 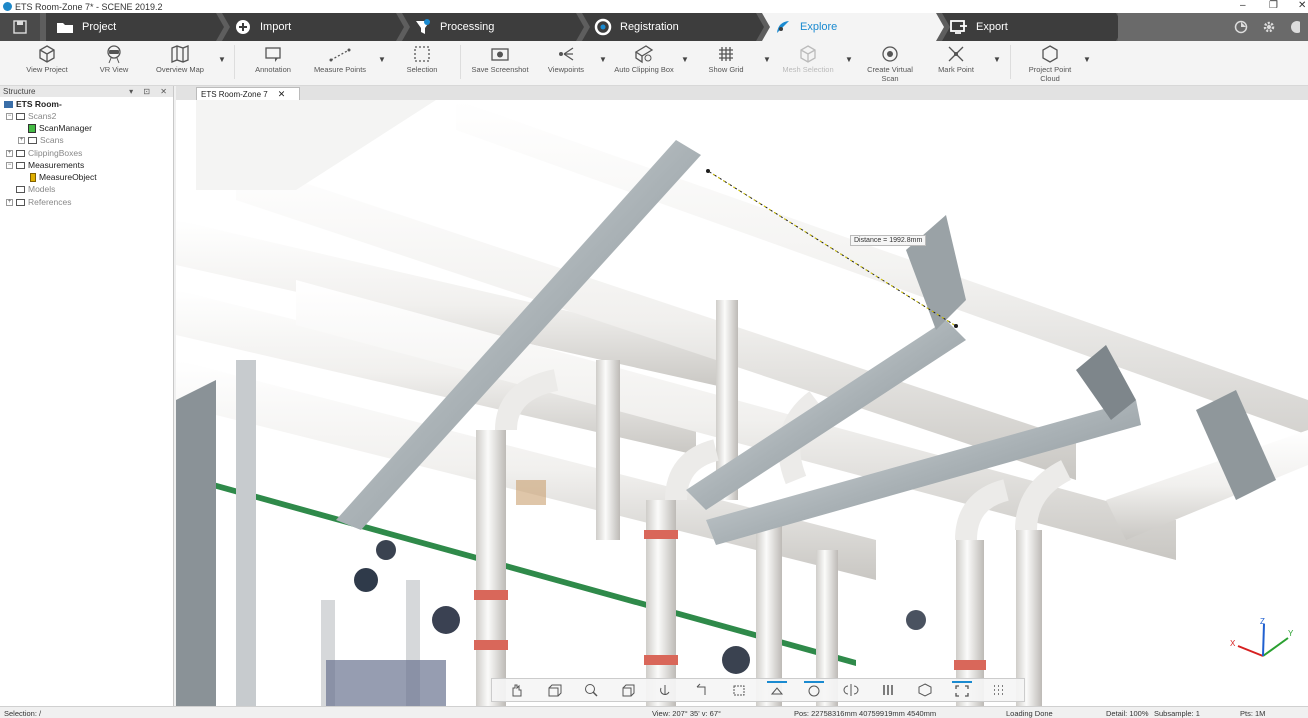 I want to click on restore-button: ❐, so click(x=1273, y=5).